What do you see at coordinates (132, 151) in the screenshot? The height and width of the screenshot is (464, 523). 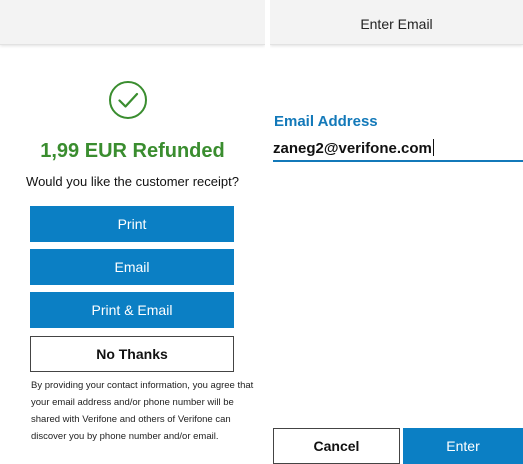 I see `refund-title: 1,99 EUR Refunded` at bounding box center [132, 151].